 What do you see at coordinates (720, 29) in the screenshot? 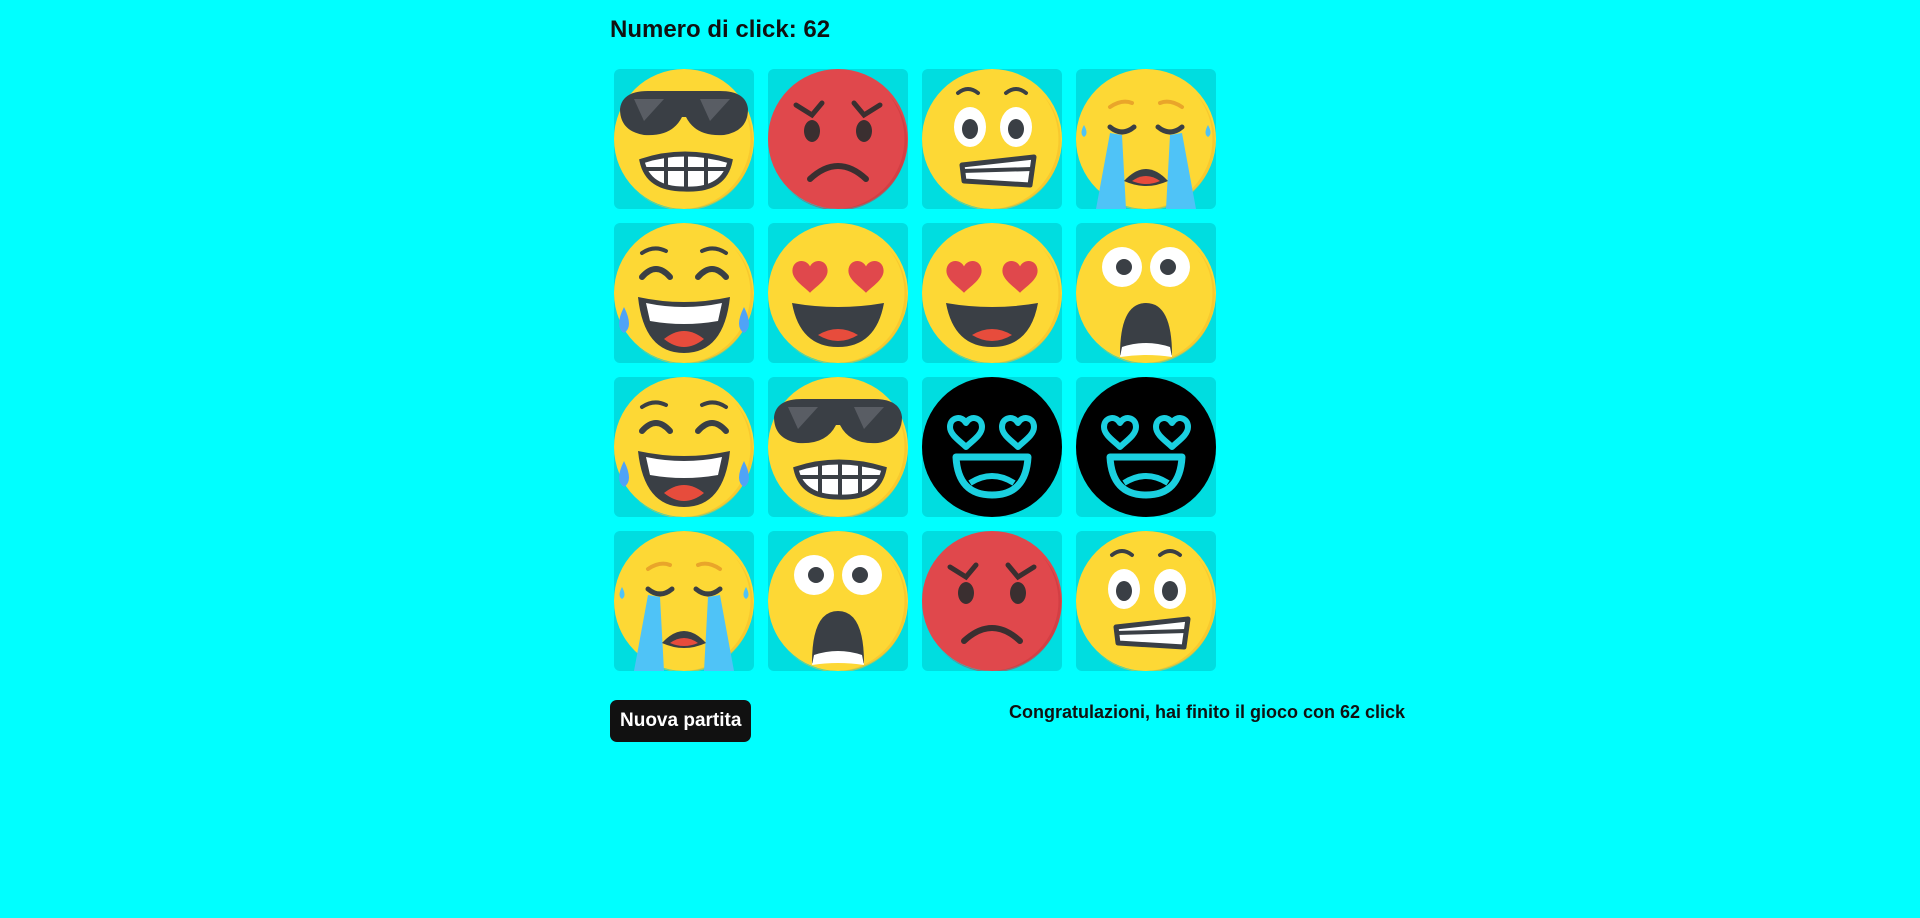
I see `click-counter: Numero di click: 62` at bounding box center [720, 29].